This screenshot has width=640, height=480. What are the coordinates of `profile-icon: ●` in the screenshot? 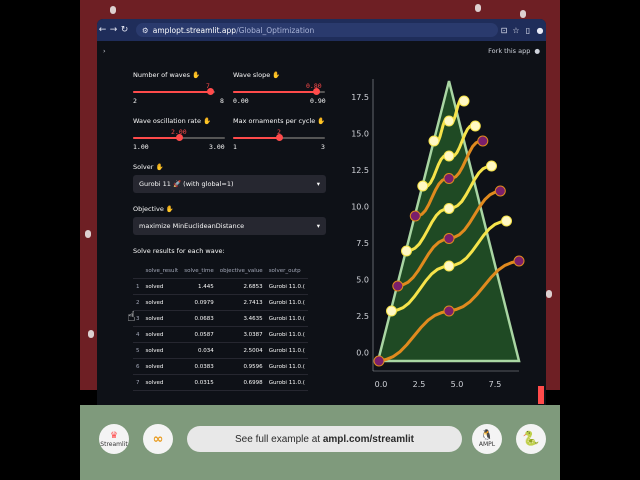 It's located at (540, 30).